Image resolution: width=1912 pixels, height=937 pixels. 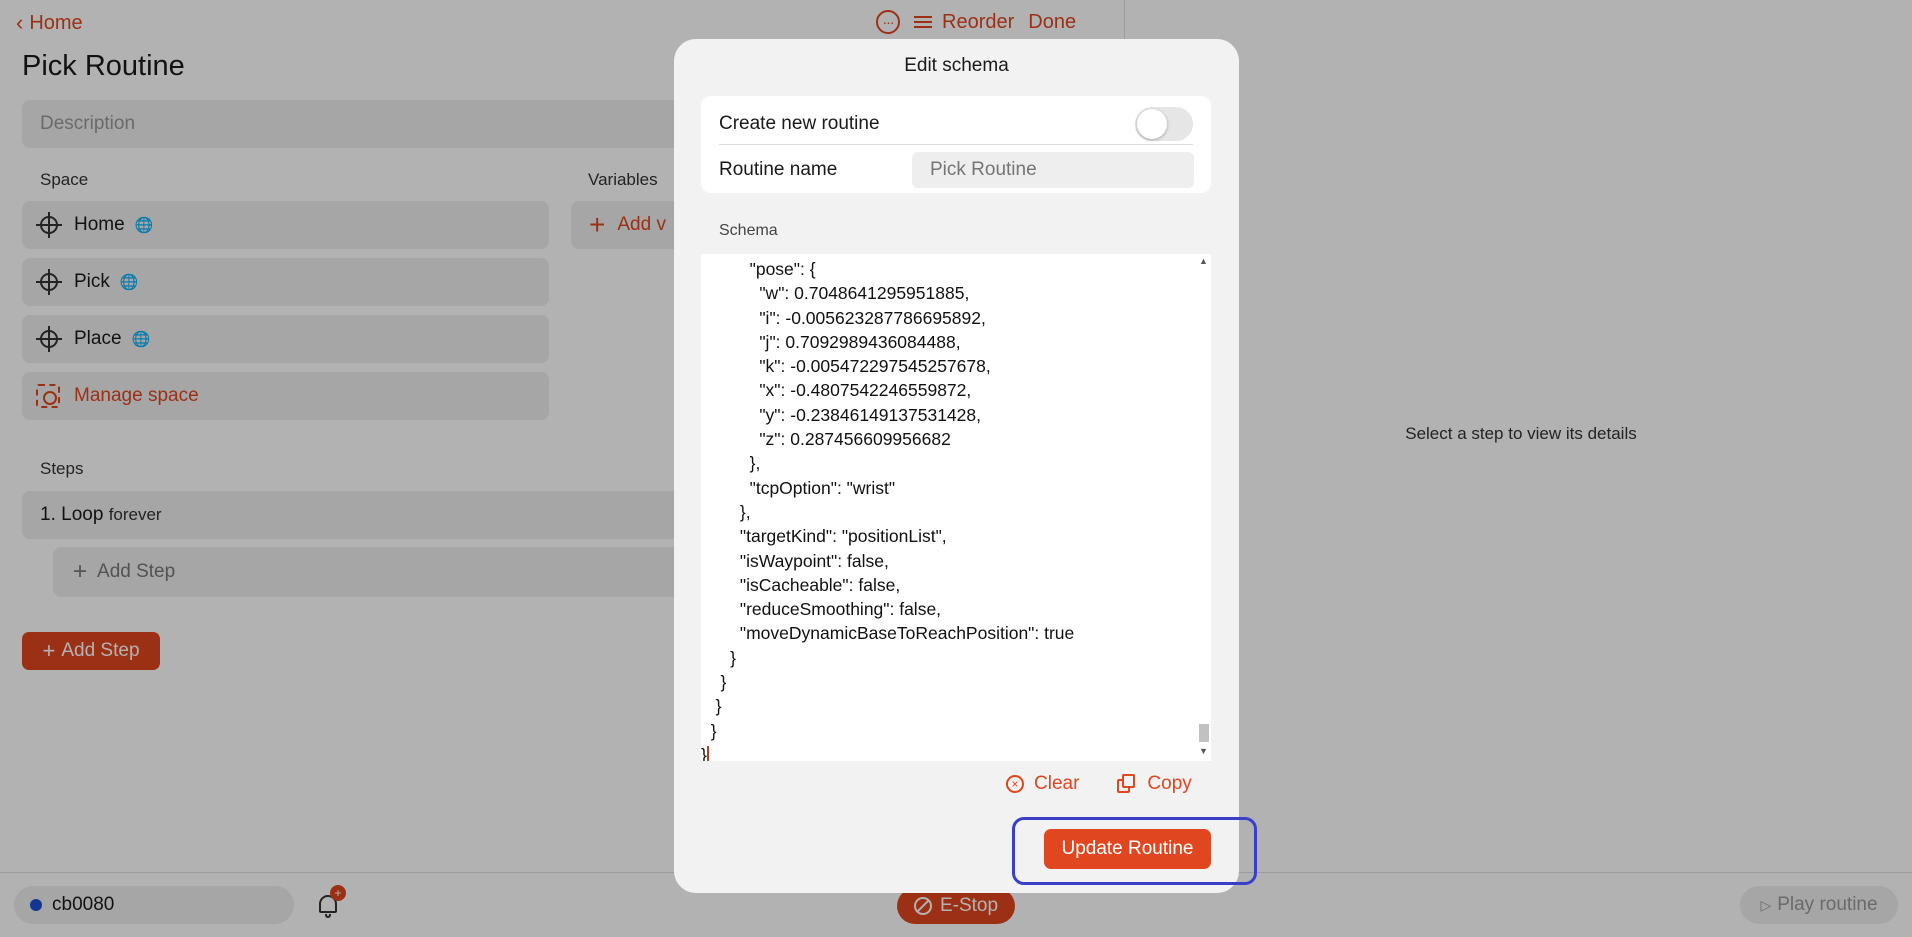 I want to click on schema-line: "isWaypoint": false,, so click(x=795, y=560).